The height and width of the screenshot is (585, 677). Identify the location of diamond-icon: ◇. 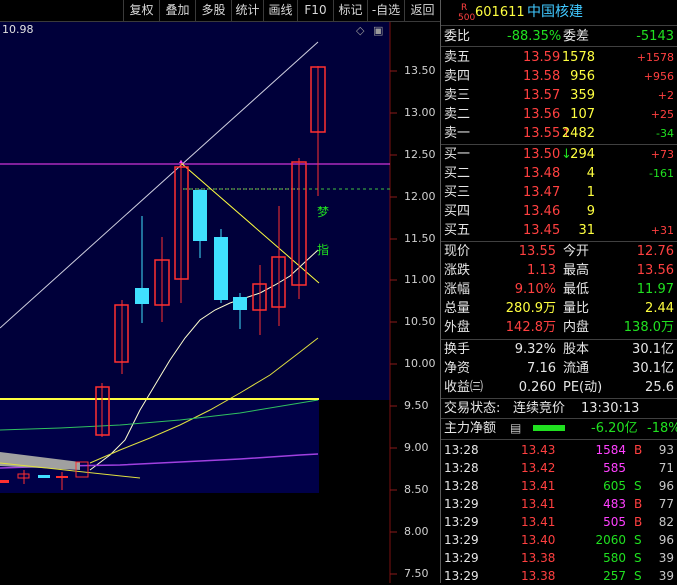
(360, 30).